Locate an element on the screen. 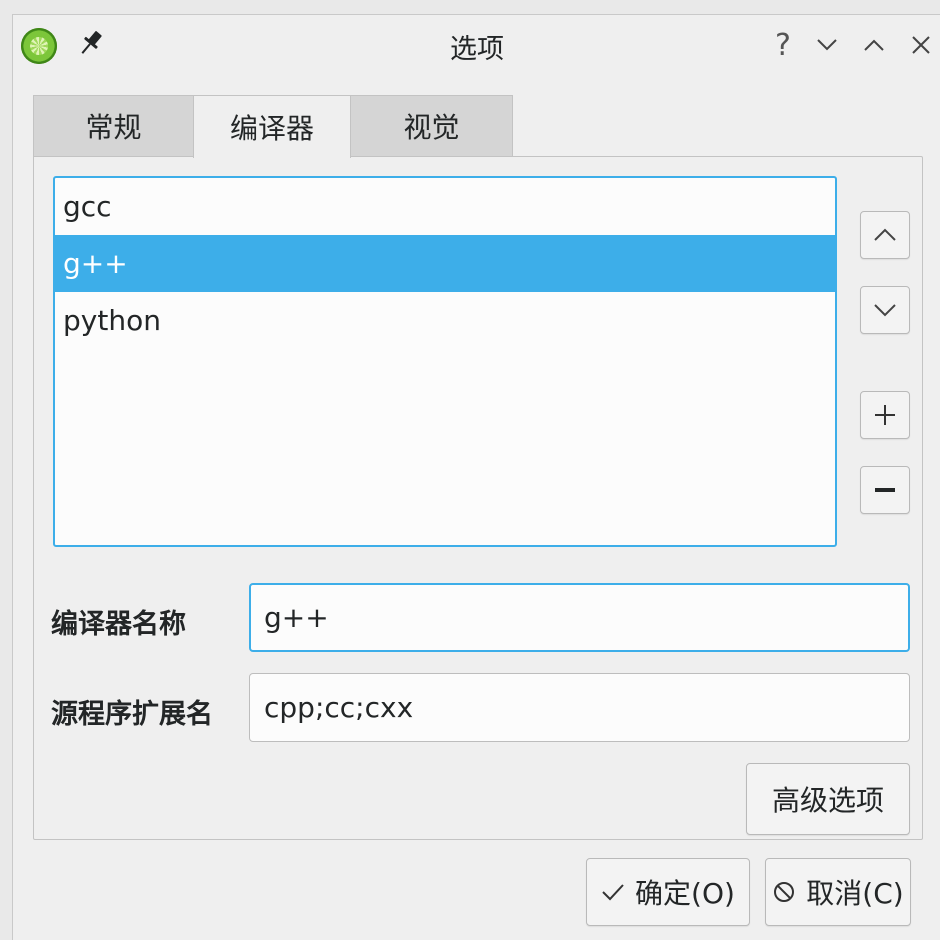 This screenshot has height=940, width=940. close-icon is located at coordinates (921, 45).